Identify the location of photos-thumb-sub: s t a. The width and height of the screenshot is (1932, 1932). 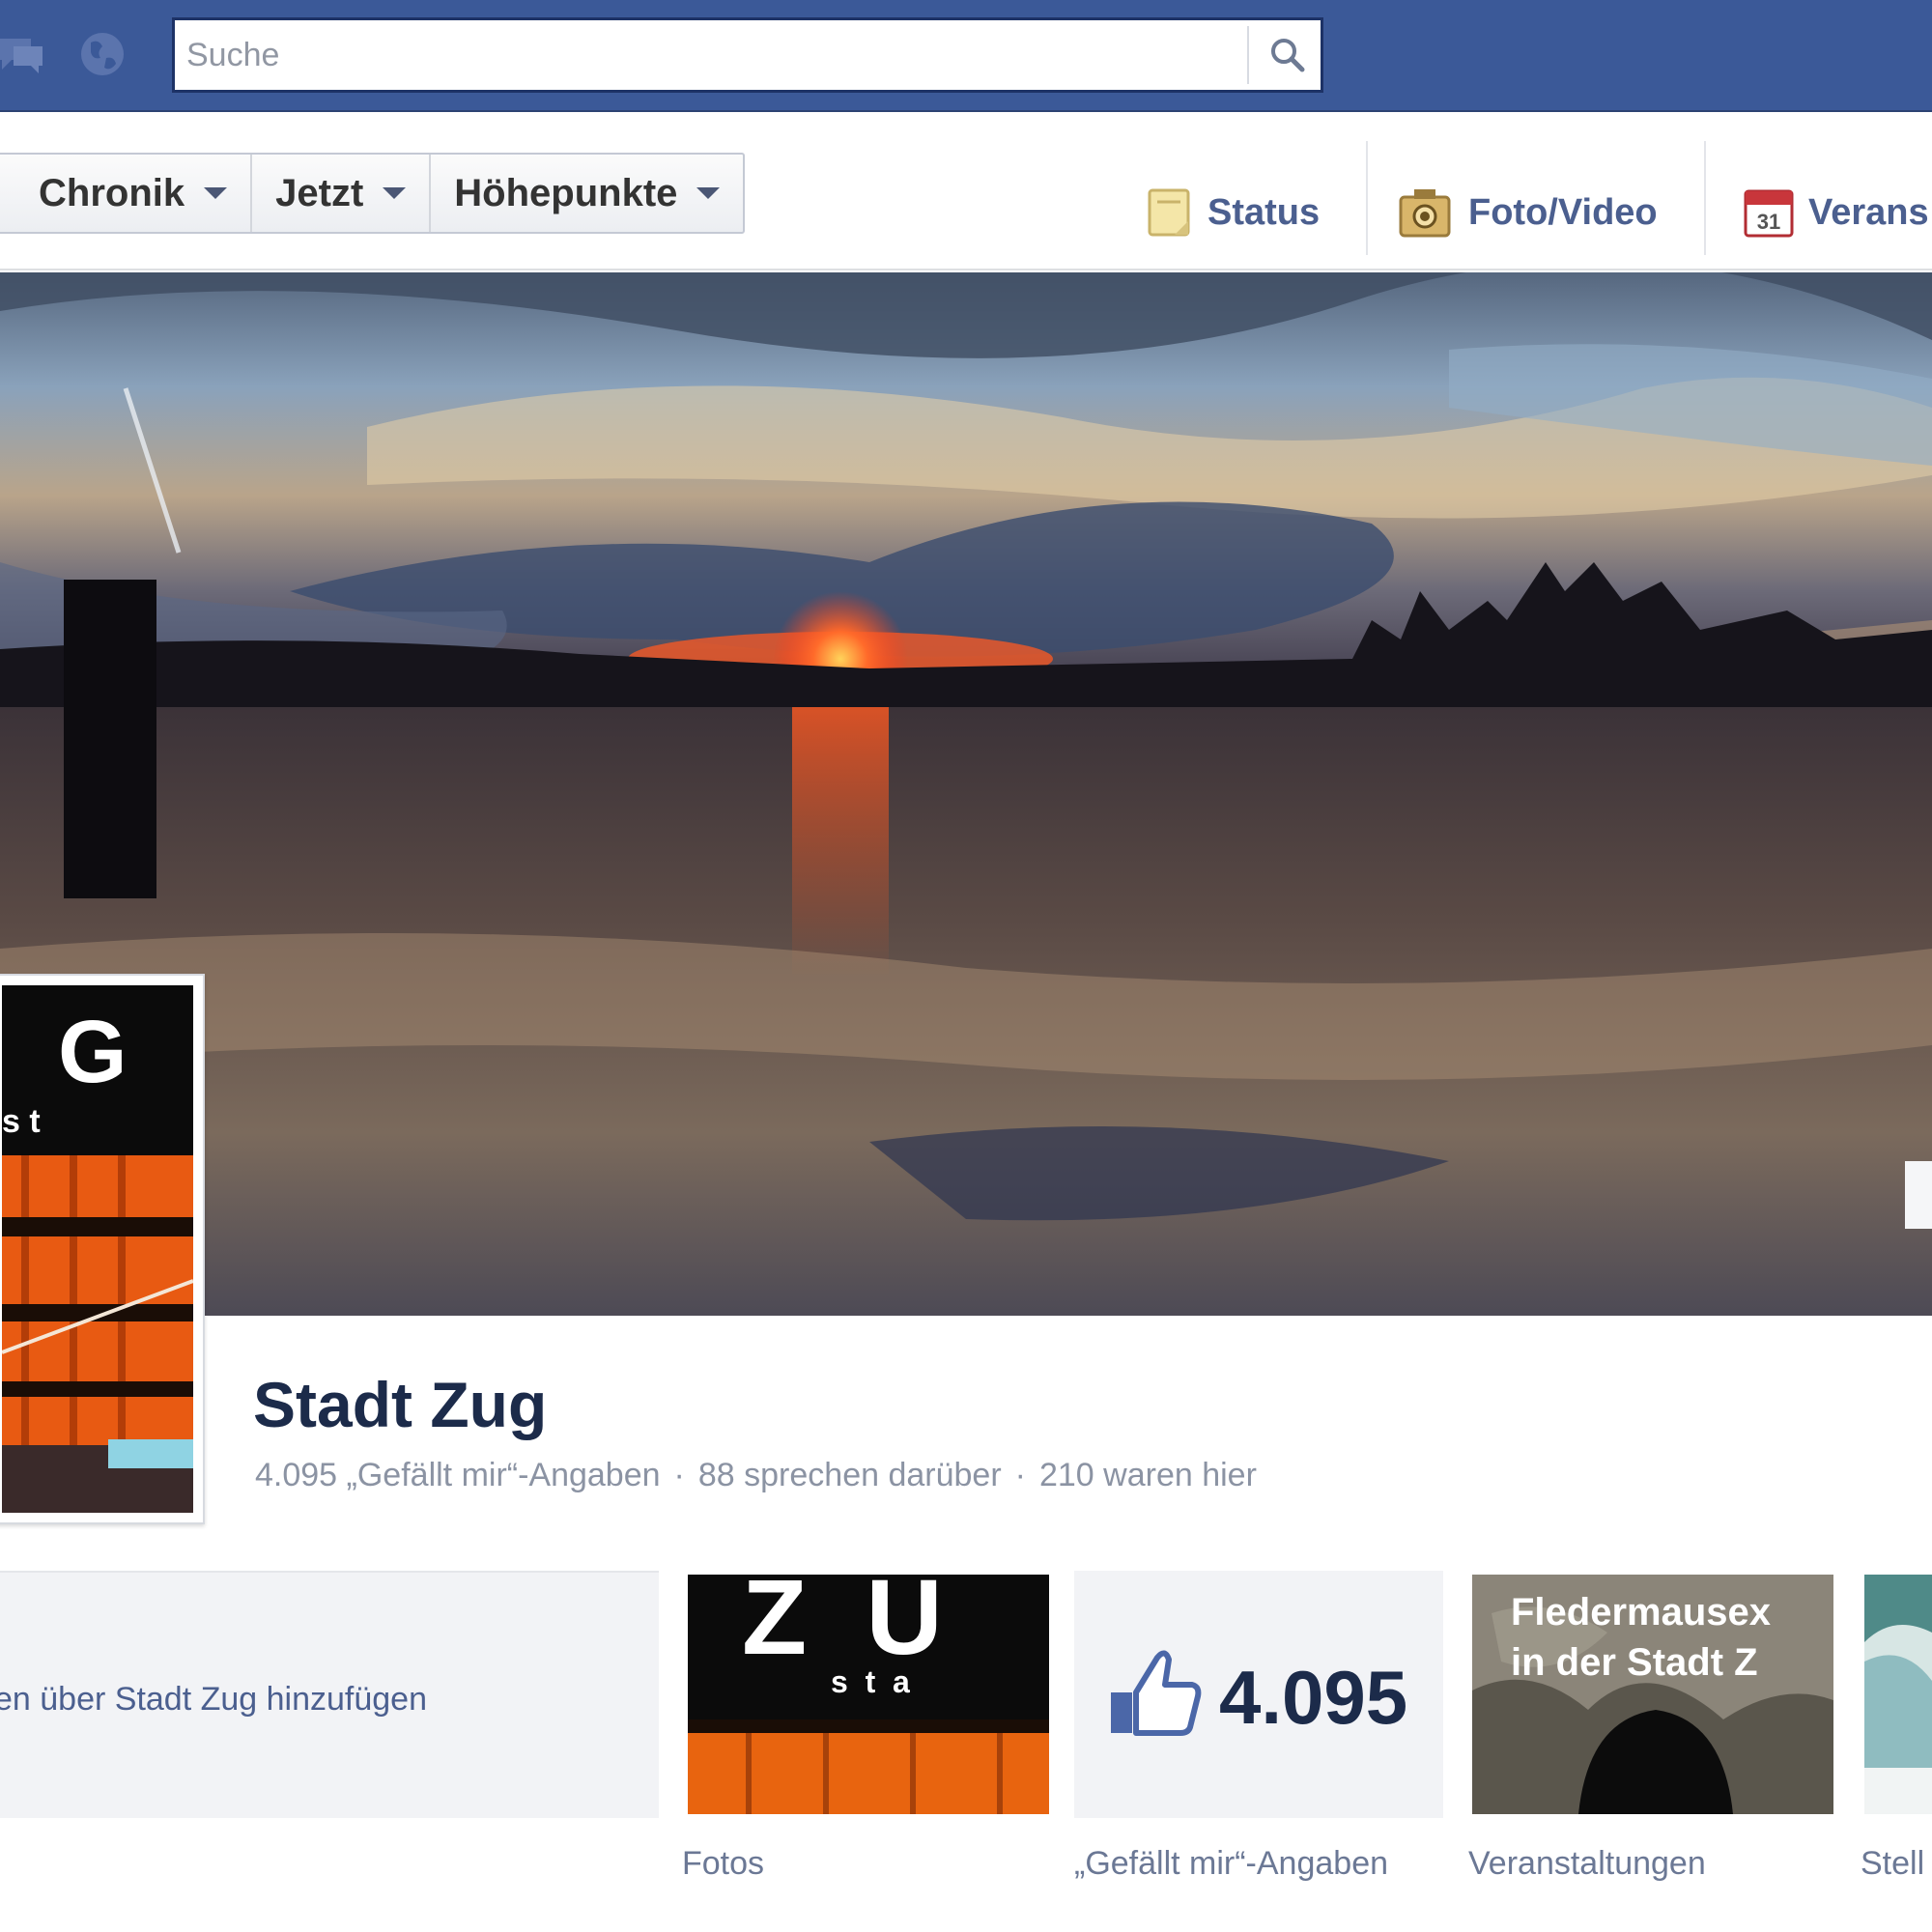
(870, 1681).